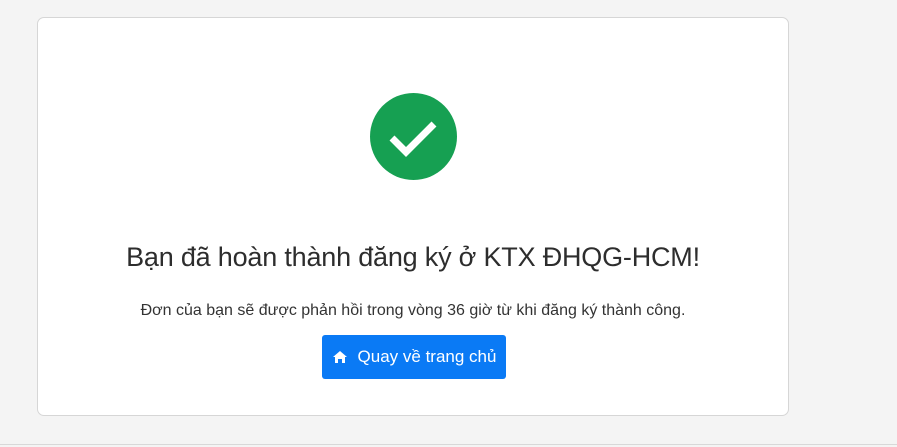 This screenshot has width=897, height=447. I want to click on home-button: Quay về trang chủ, so click(414, 357).